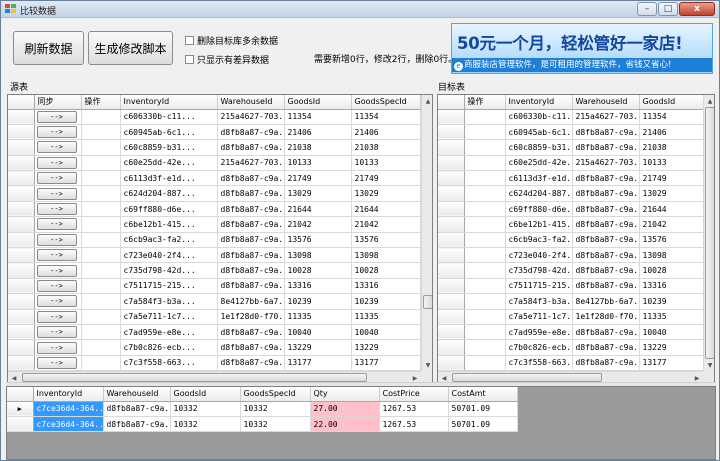  I want to click on table-row: c7c3f558-663...d8fb8a87-c9a...13177, so click(571, 363).